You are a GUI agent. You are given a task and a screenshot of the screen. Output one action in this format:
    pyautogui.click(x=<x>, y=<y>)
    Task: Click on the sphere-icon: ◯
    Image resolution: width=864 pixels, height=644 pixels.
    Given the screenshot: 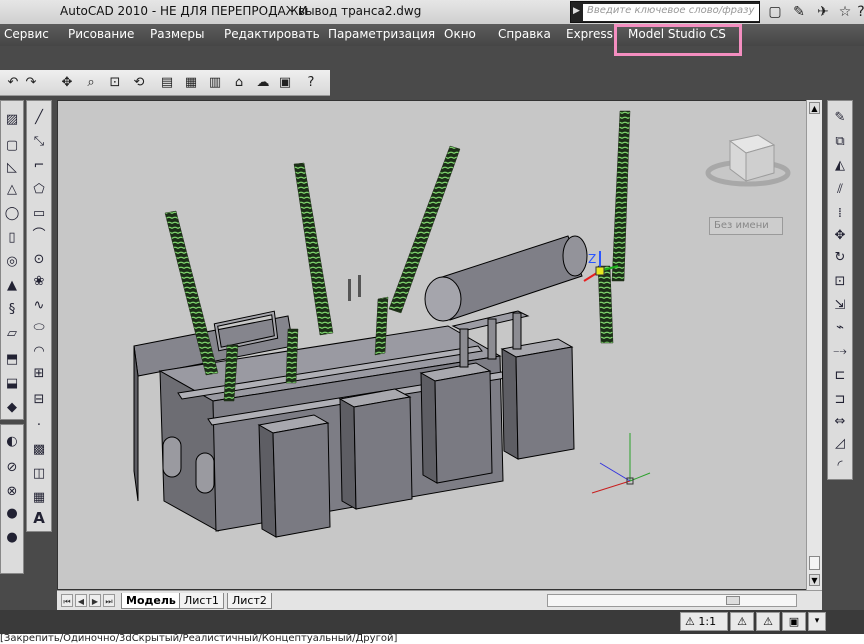 What is the action you would take?
    pyautogui.click(x=12, y=214)
    